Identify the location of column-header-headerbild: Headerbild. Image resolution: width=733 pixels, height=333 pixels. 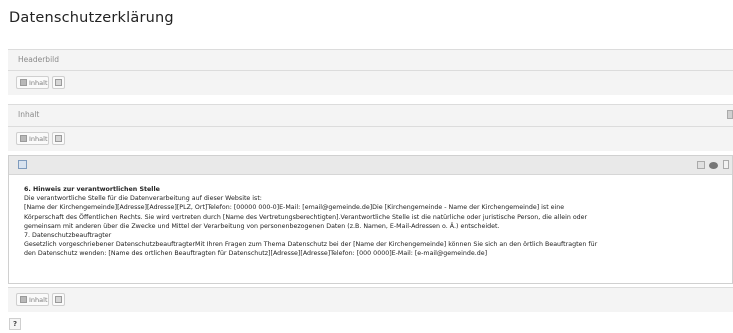
(370, 59).